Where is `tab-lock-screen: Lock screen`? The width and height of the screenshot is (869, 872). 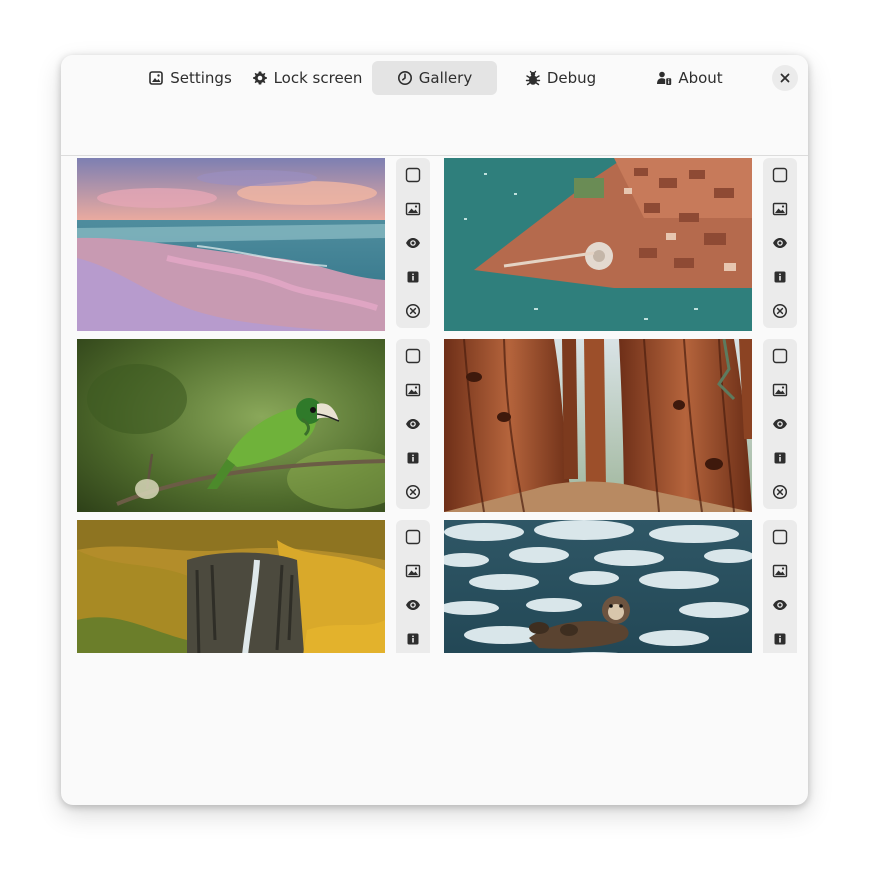 tab-lock-screen: Lock screen is located at coordinates (307, 78).